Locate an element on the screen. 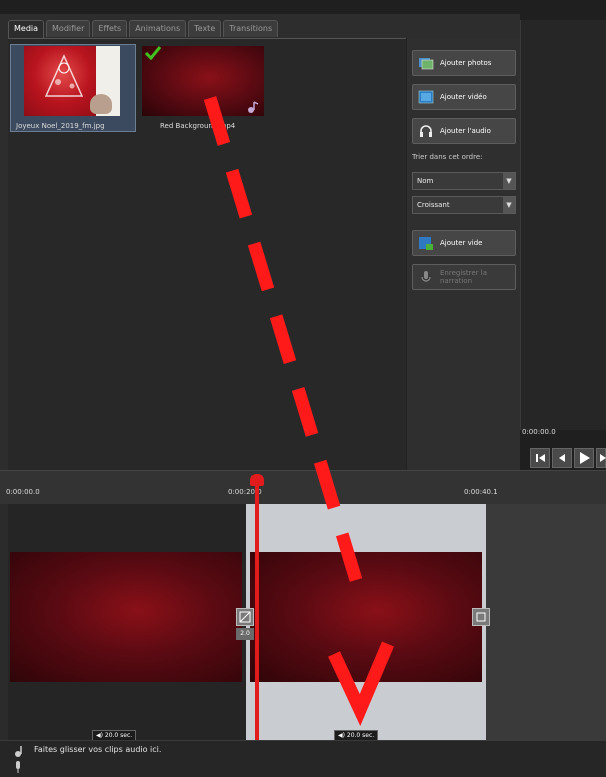 This screenshot has height=777, width=606. transition-duration: 2.0 is located at coordinates (245, 634).